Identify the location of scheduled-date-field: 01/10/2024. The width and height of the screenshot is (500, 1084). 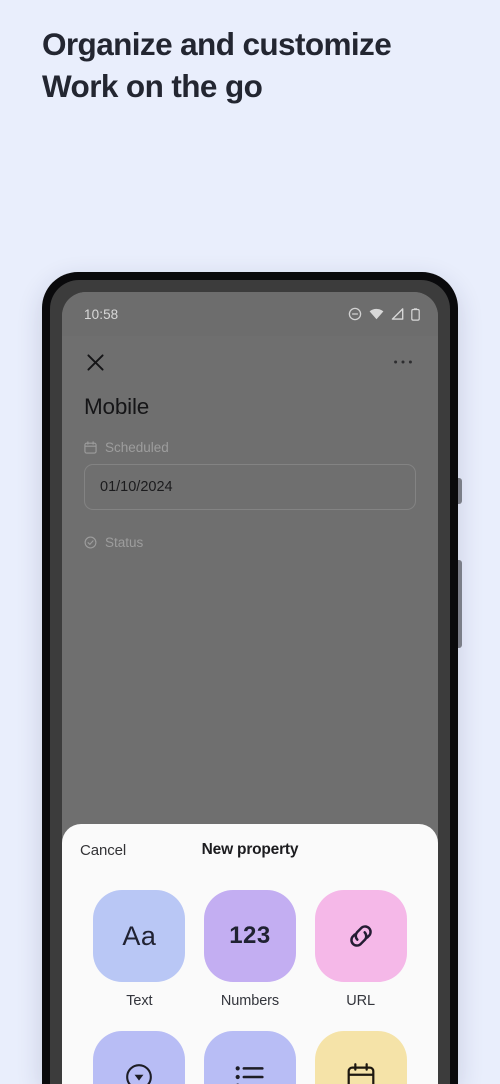
(250, 487).